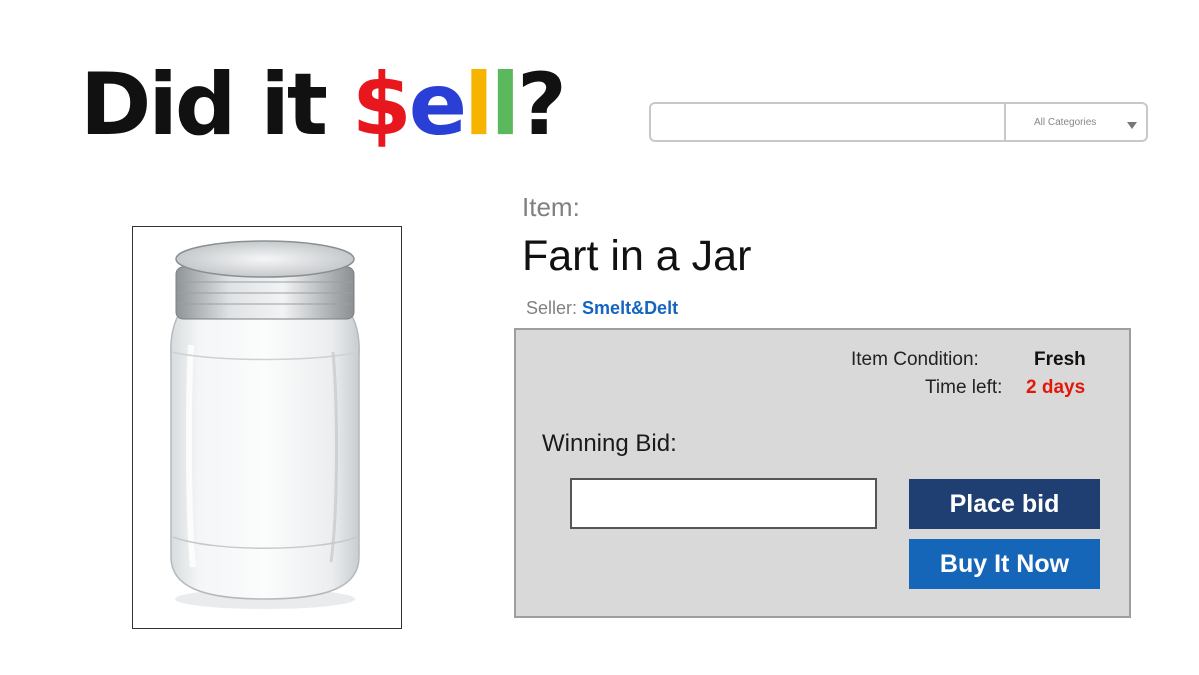 The image size is (1199, 675). I want to click on site-logo: Did it $ell?, so click(323, 105).